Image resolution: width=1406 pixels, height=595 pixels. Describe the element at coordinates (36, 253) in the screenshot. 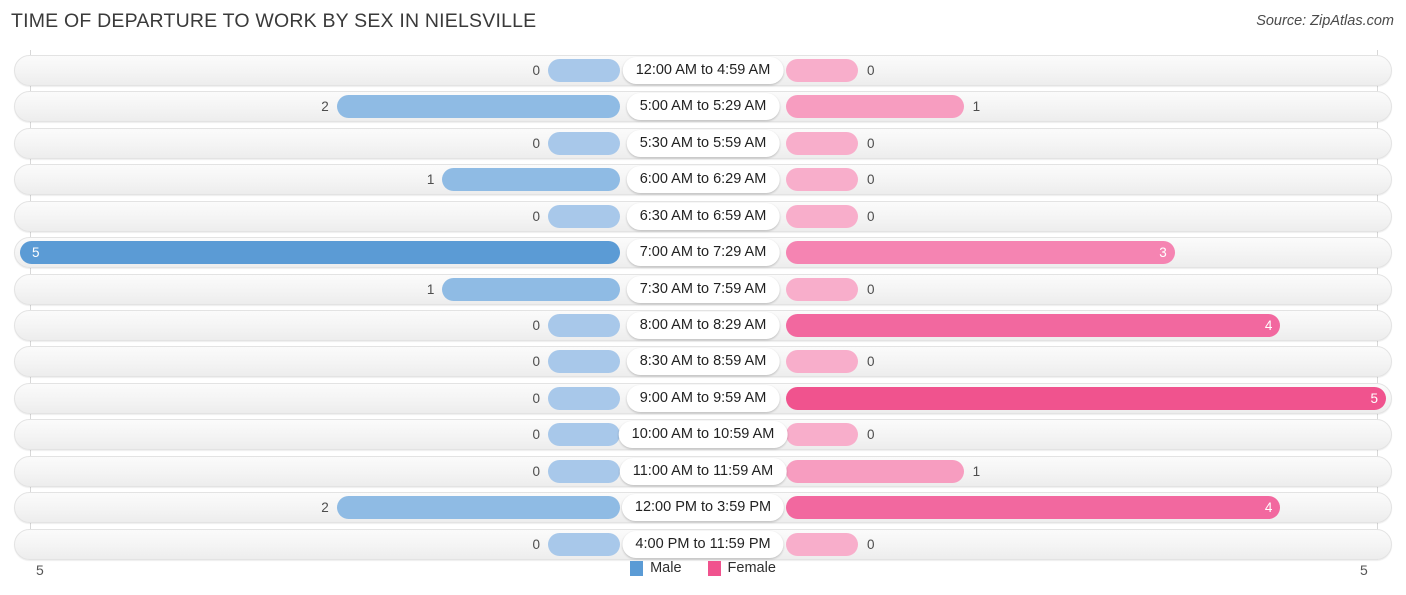

I see `bar-value-male: 5` at that location.